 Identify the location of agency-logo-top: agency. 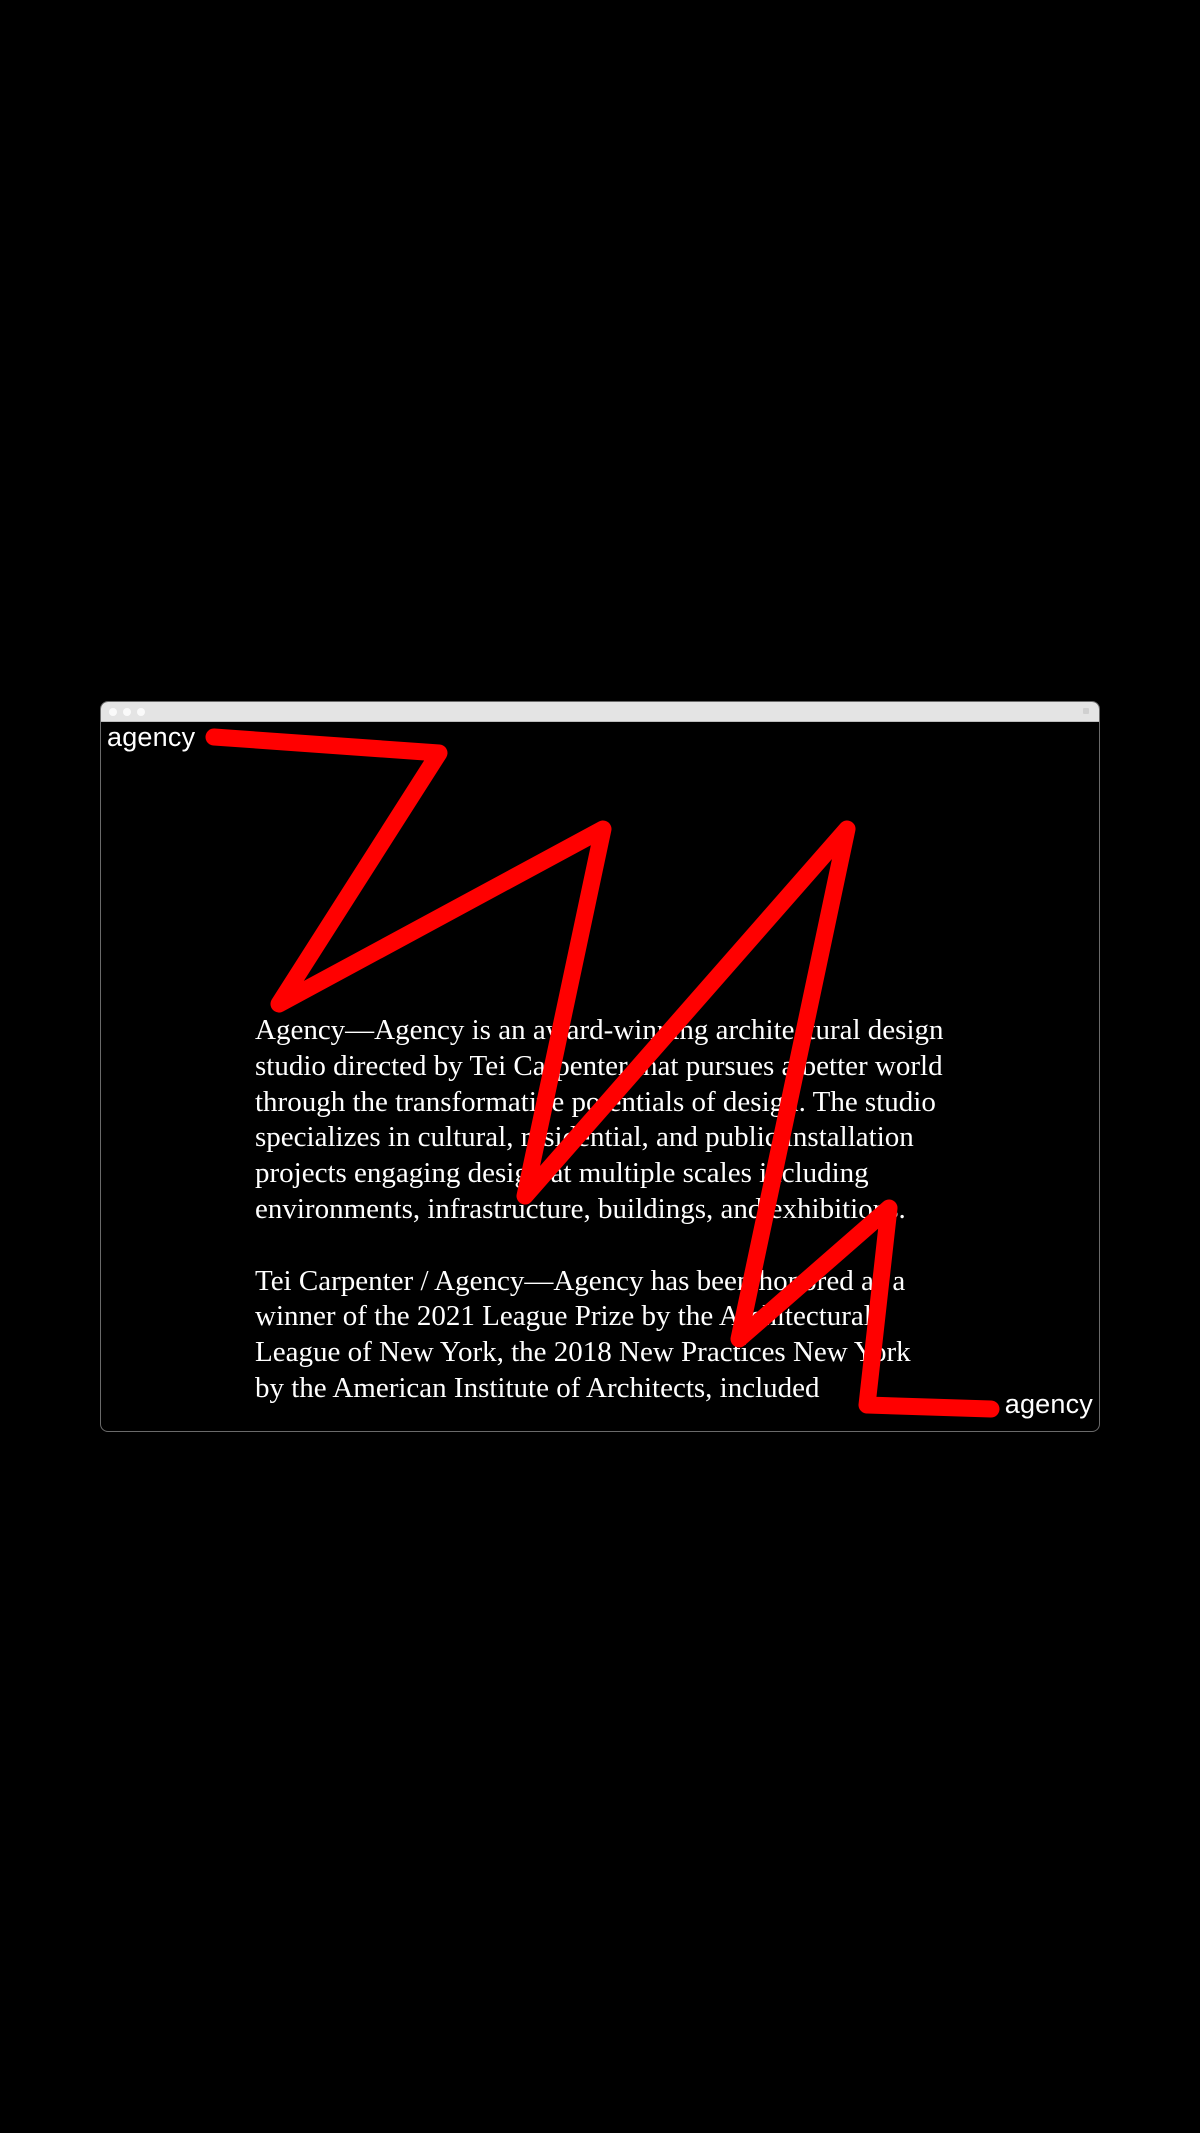
(151, 737).